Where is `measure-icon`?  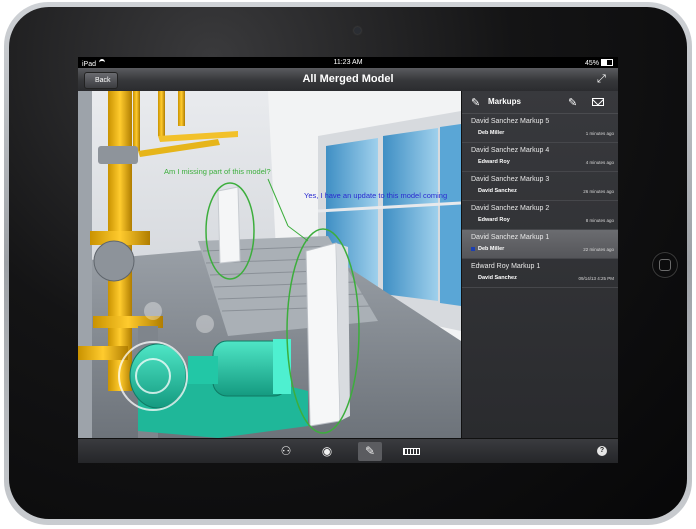 measure-icon is located at coordinates (411, 451).